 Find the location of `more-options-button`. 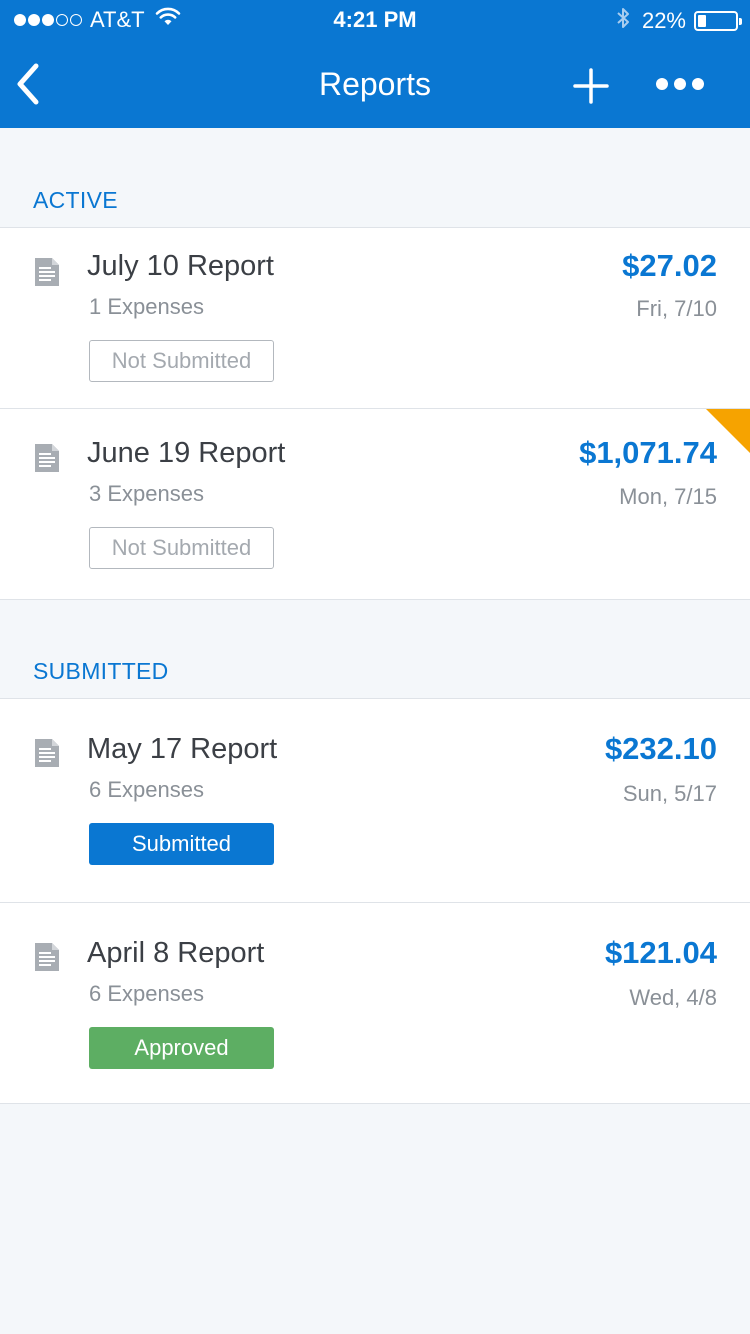

more-options-button is located at coordinates (680, 85).